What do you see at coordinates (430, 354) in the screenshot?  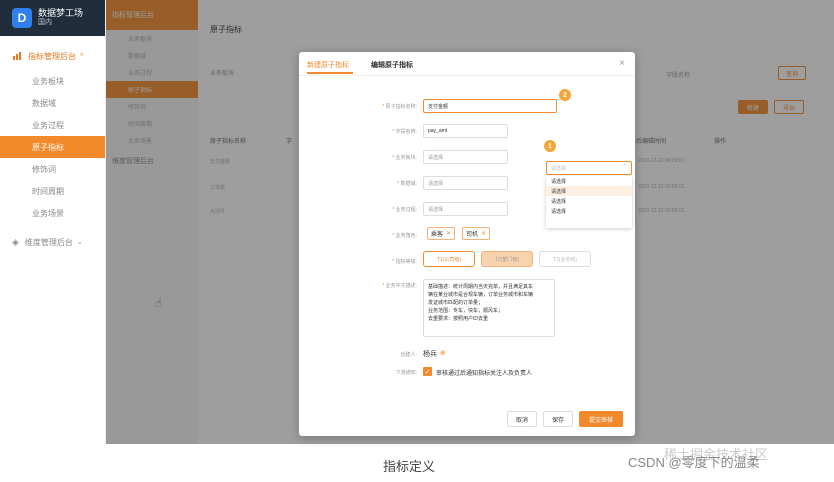 I see `creator-value: 杨兵` at bounding box center [430, 354].